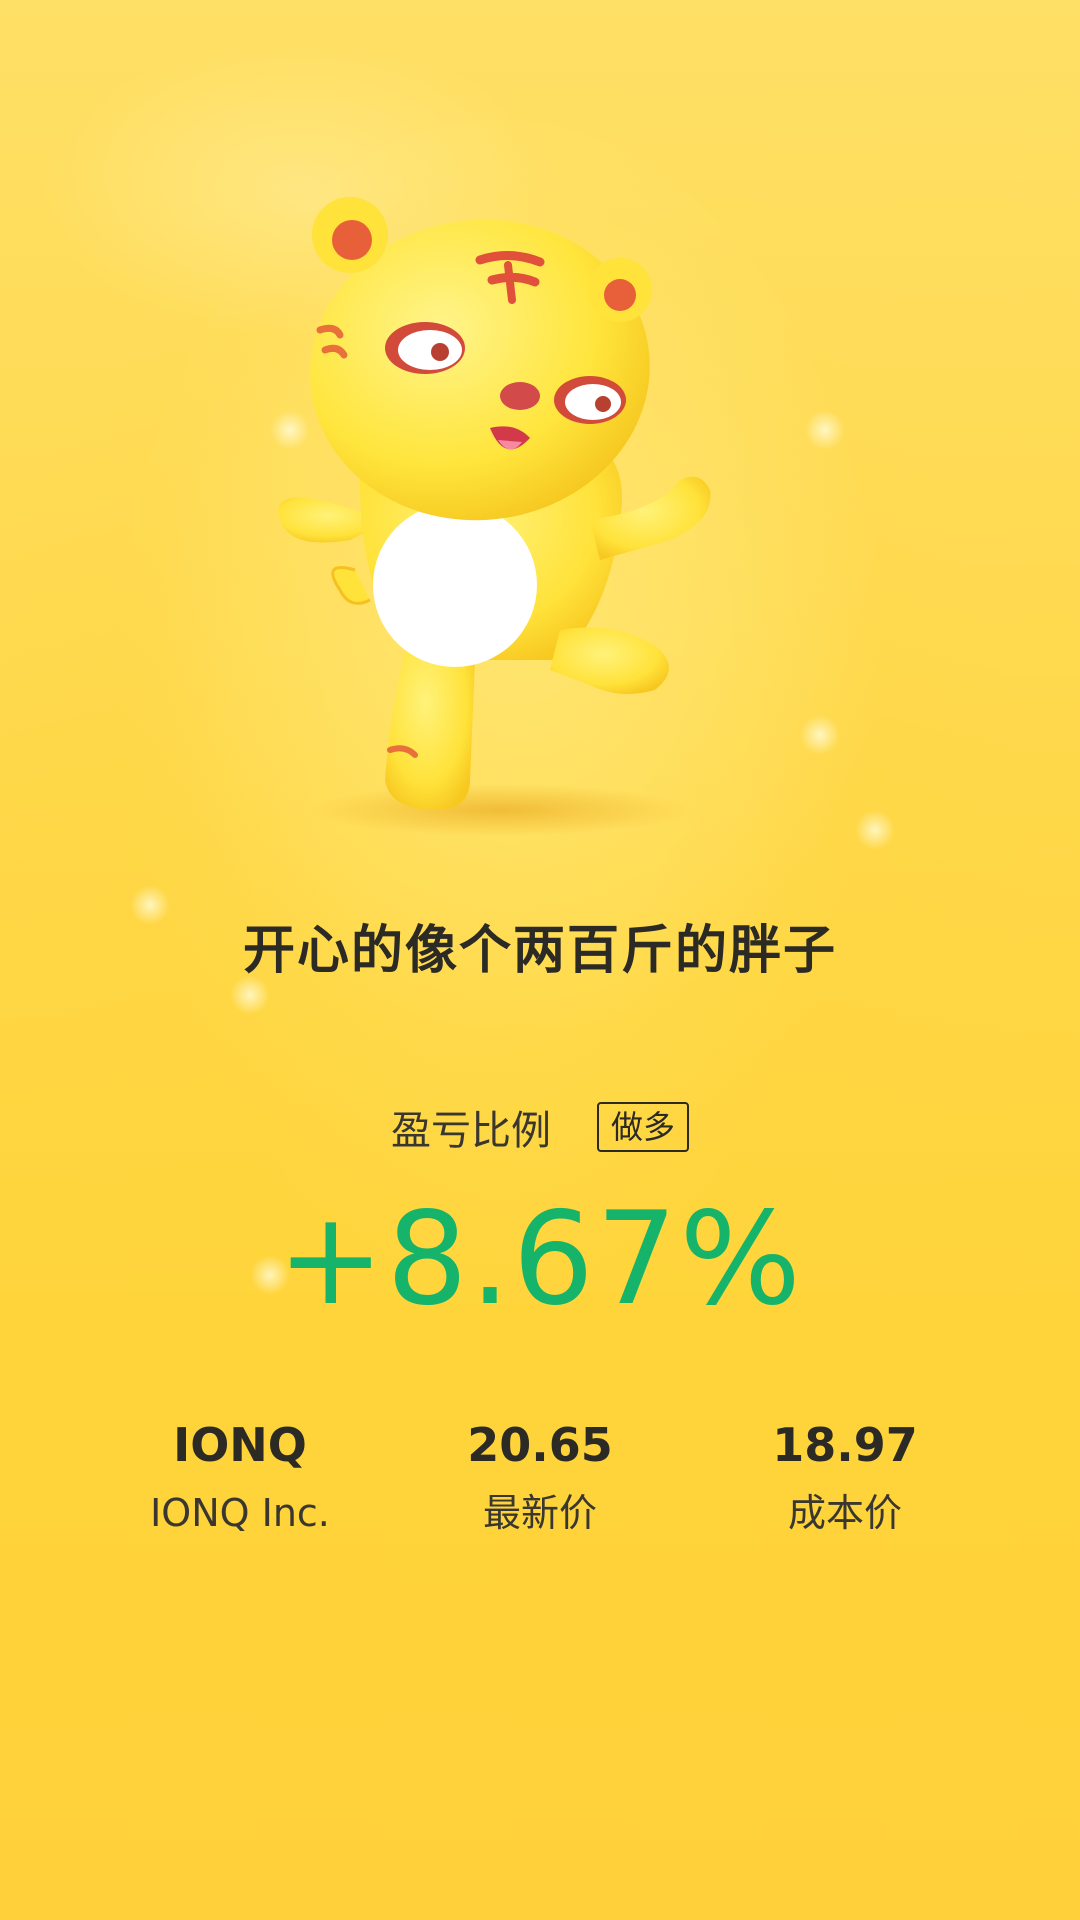  I want to click on profit-ratio-row: 盈亏比例 做多, so click(540, 1127).